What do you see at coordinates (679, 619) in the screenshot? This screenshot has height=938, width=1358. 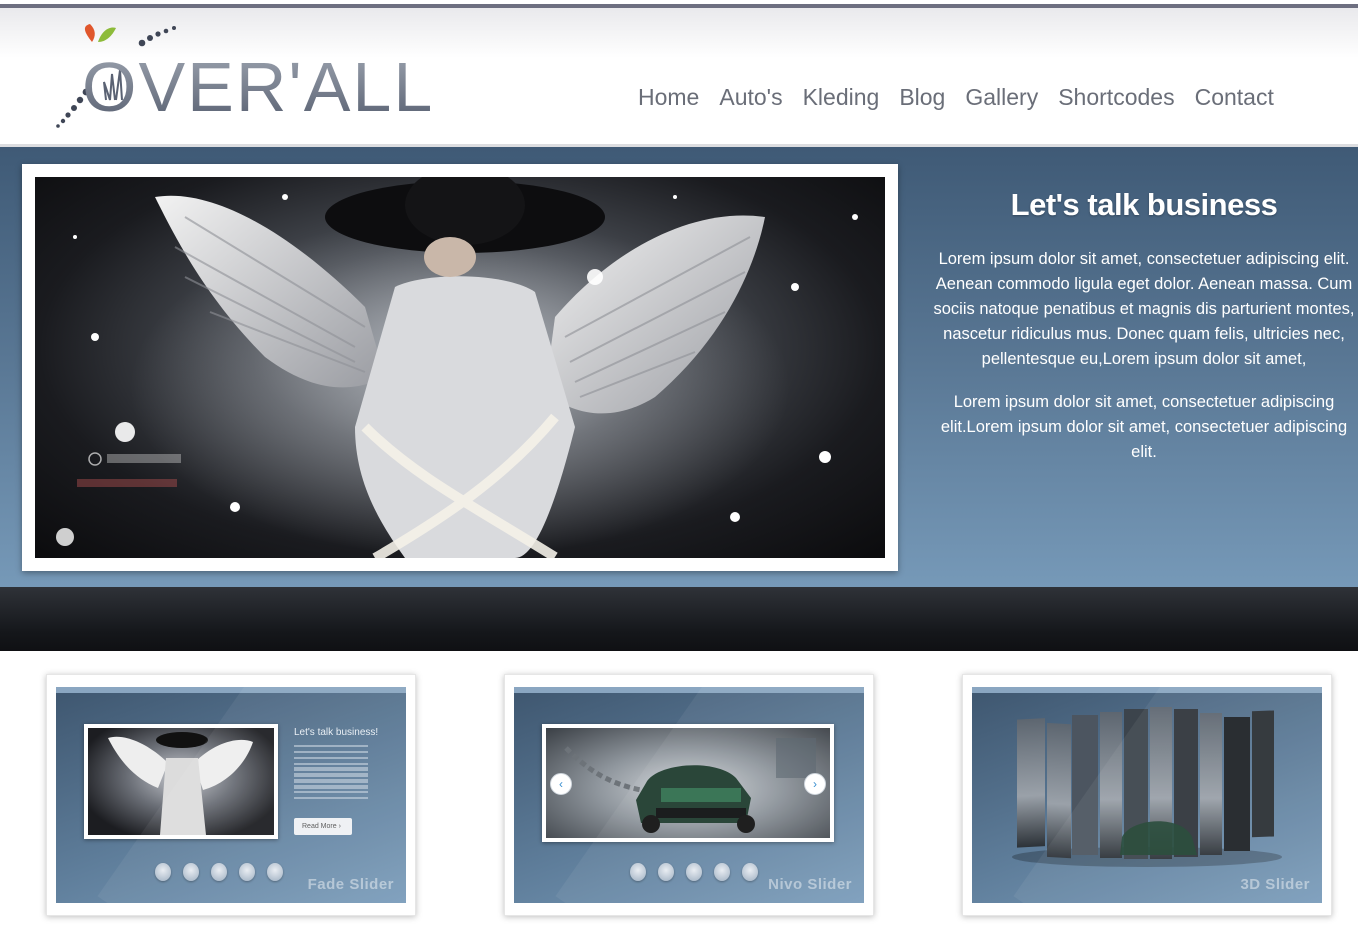 I see `slider-bottom-band` at bounding box center [679, 619].